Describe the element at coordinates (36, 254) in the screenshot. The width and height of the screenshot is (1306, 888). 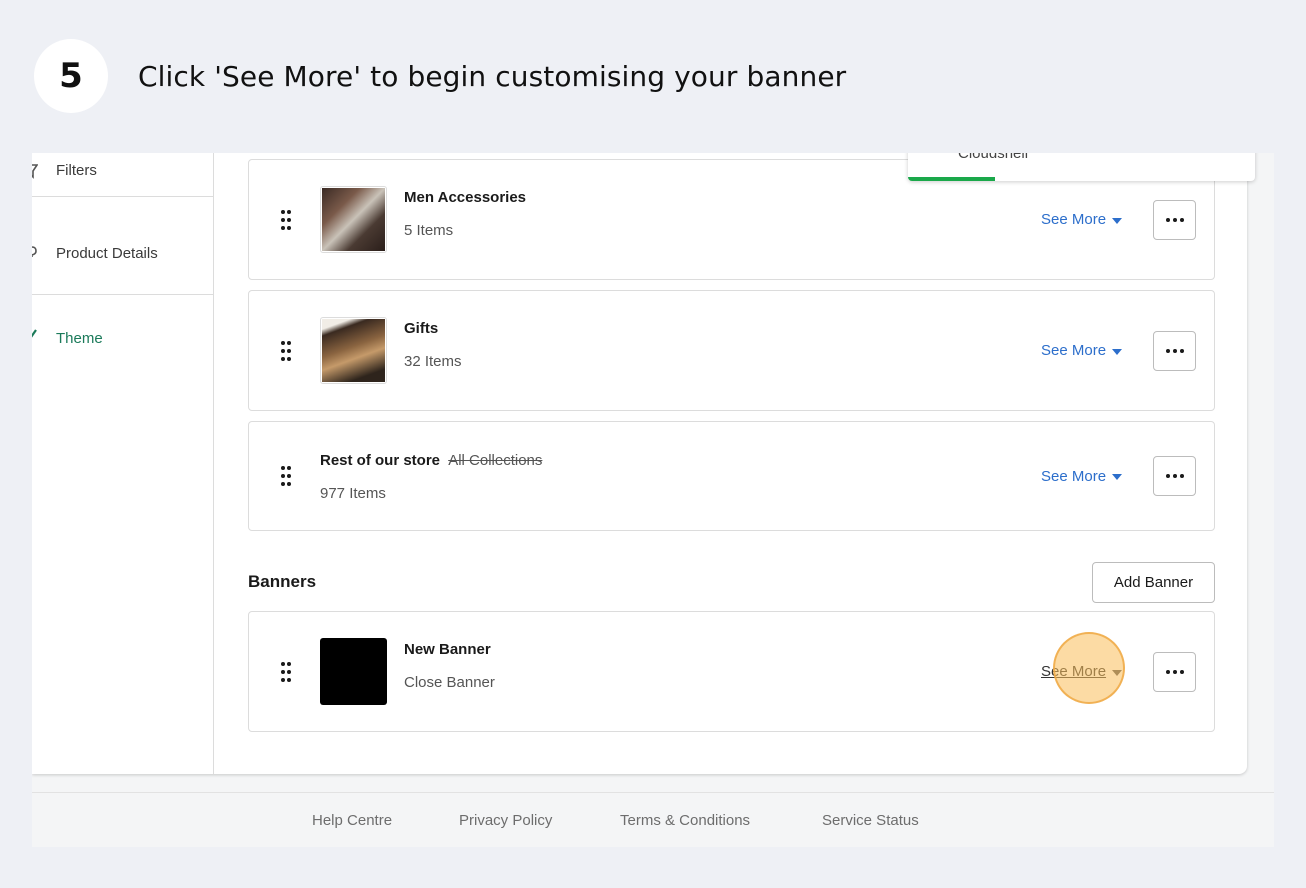
I see `help-icon` at that location.